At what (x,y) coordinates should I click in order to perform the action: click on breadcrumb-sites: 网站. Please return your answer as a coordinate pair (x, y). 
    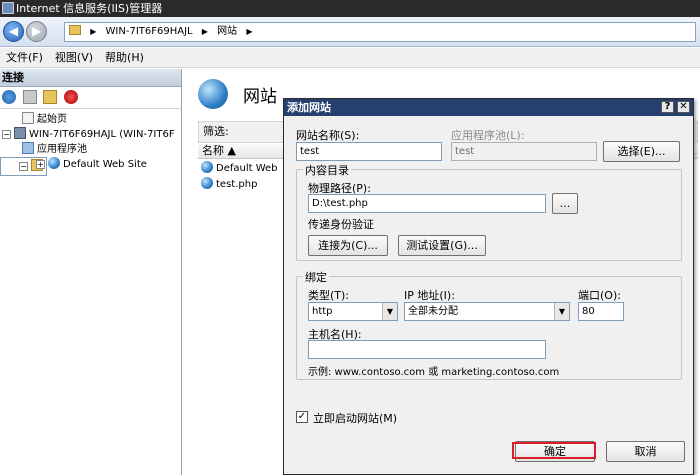
    Looking at the image, I should click on (227, 31).